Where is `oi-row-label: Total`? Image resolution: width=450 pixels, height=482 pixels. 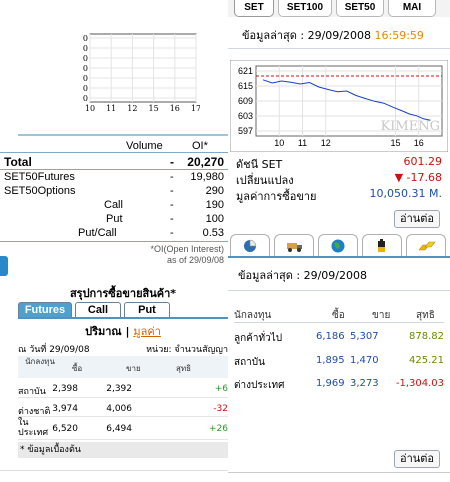
oi-row-label: Total is located at coordinates (18, 162).